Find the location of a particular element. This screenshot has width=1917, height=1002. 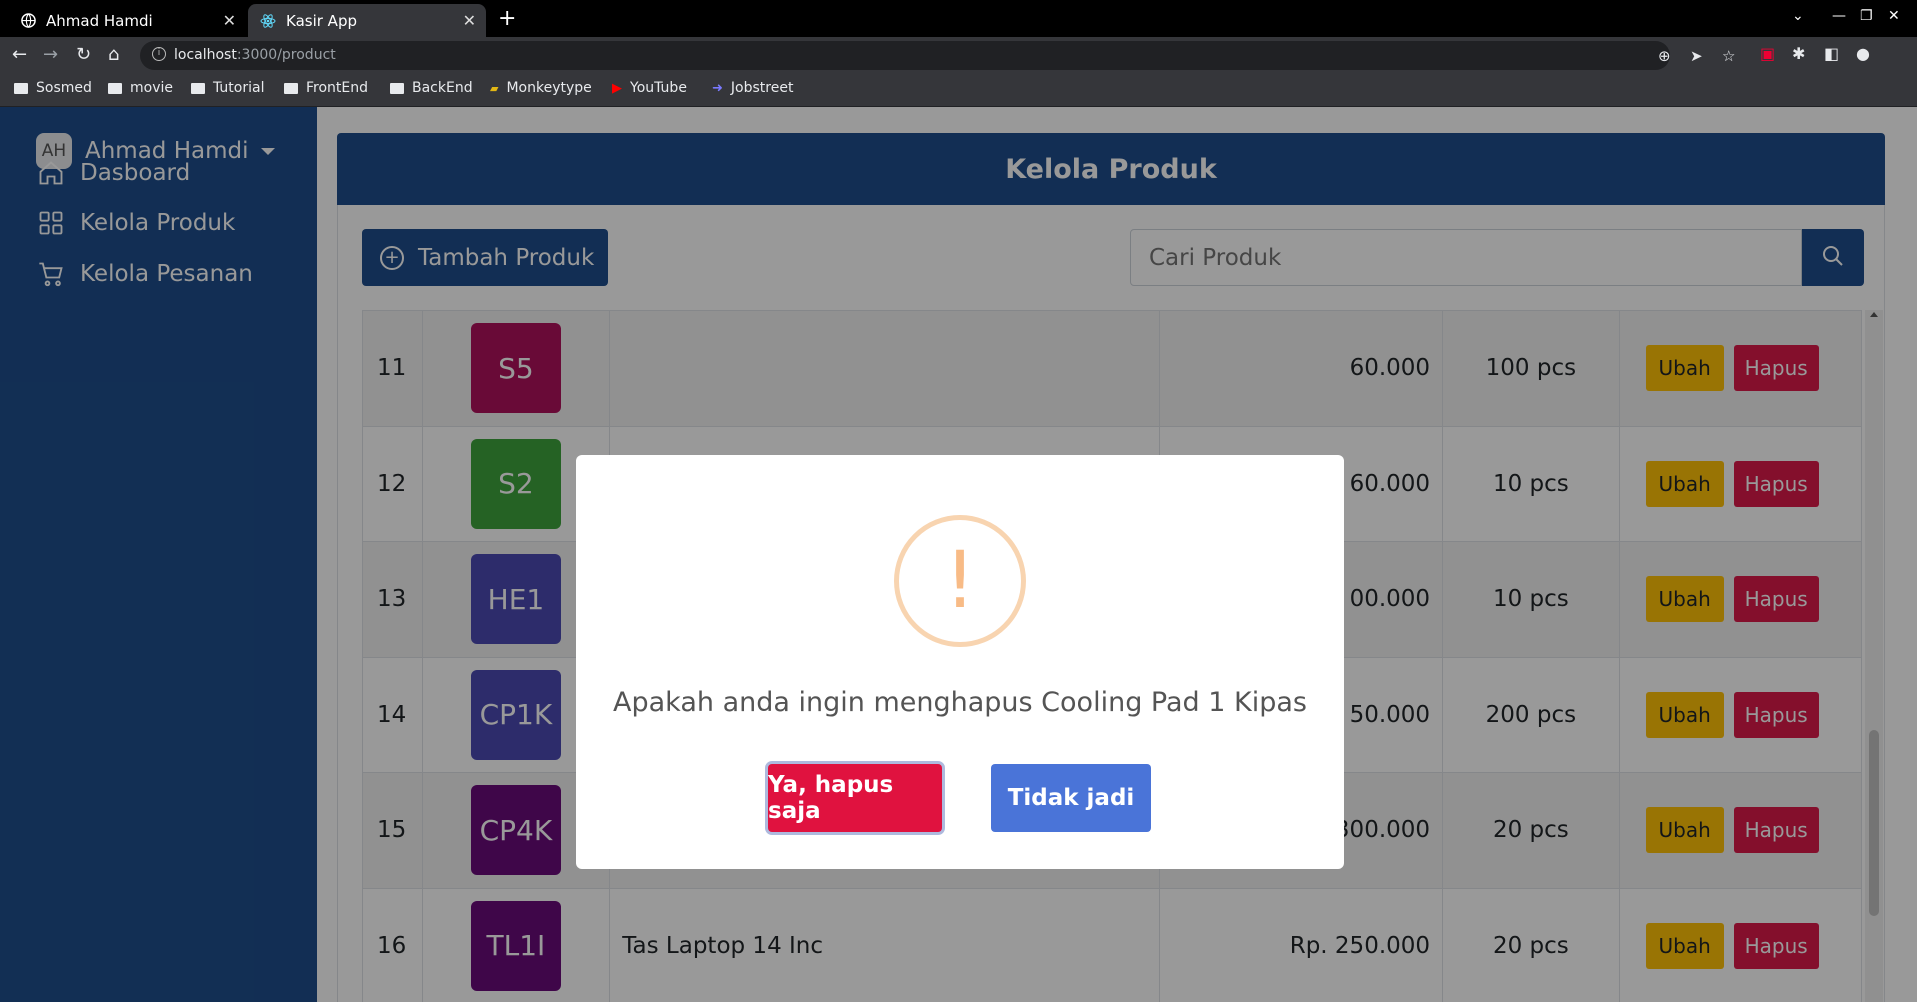

monkeytype-icon: ▰ is located at coordinates (494, 88).